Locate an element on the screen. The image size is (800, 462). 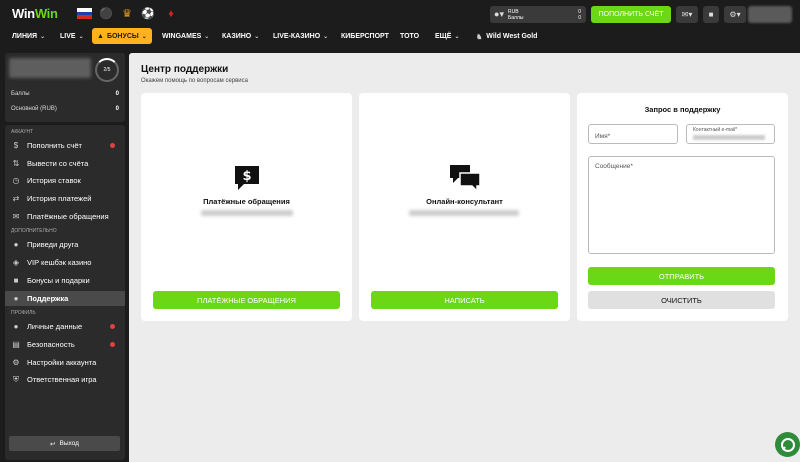
logout-icon: ↩ is located at coordinates (53, 444).